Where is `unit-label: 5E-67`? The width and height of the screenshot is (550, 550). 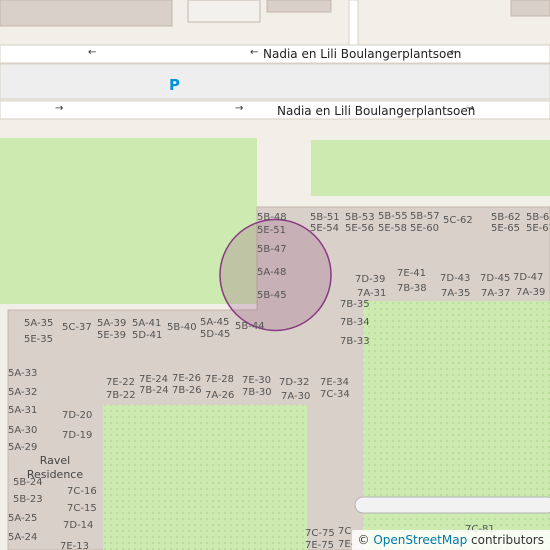 unit-label: 5E-67 is located at coordinates (538, 228).